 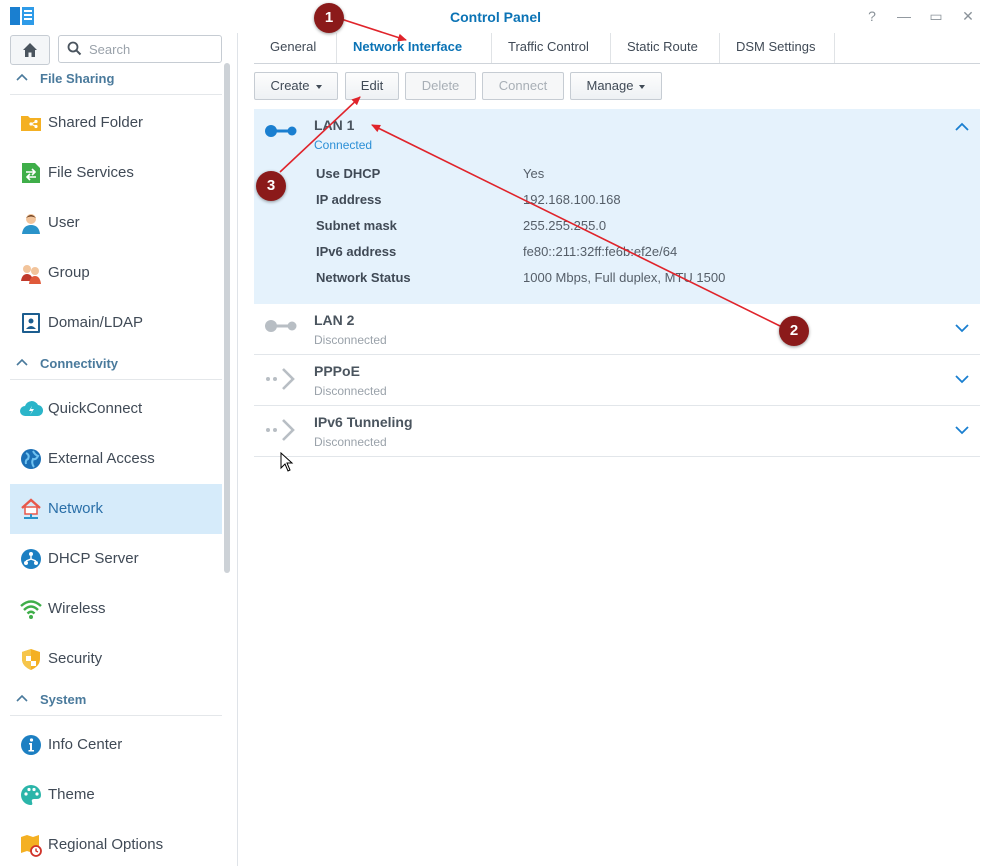 What do you see at coordinates (617, 380) in the screenshot?
I see `interface-pppoe: PPPoE Disconnected` at bounding box center [617, 380].